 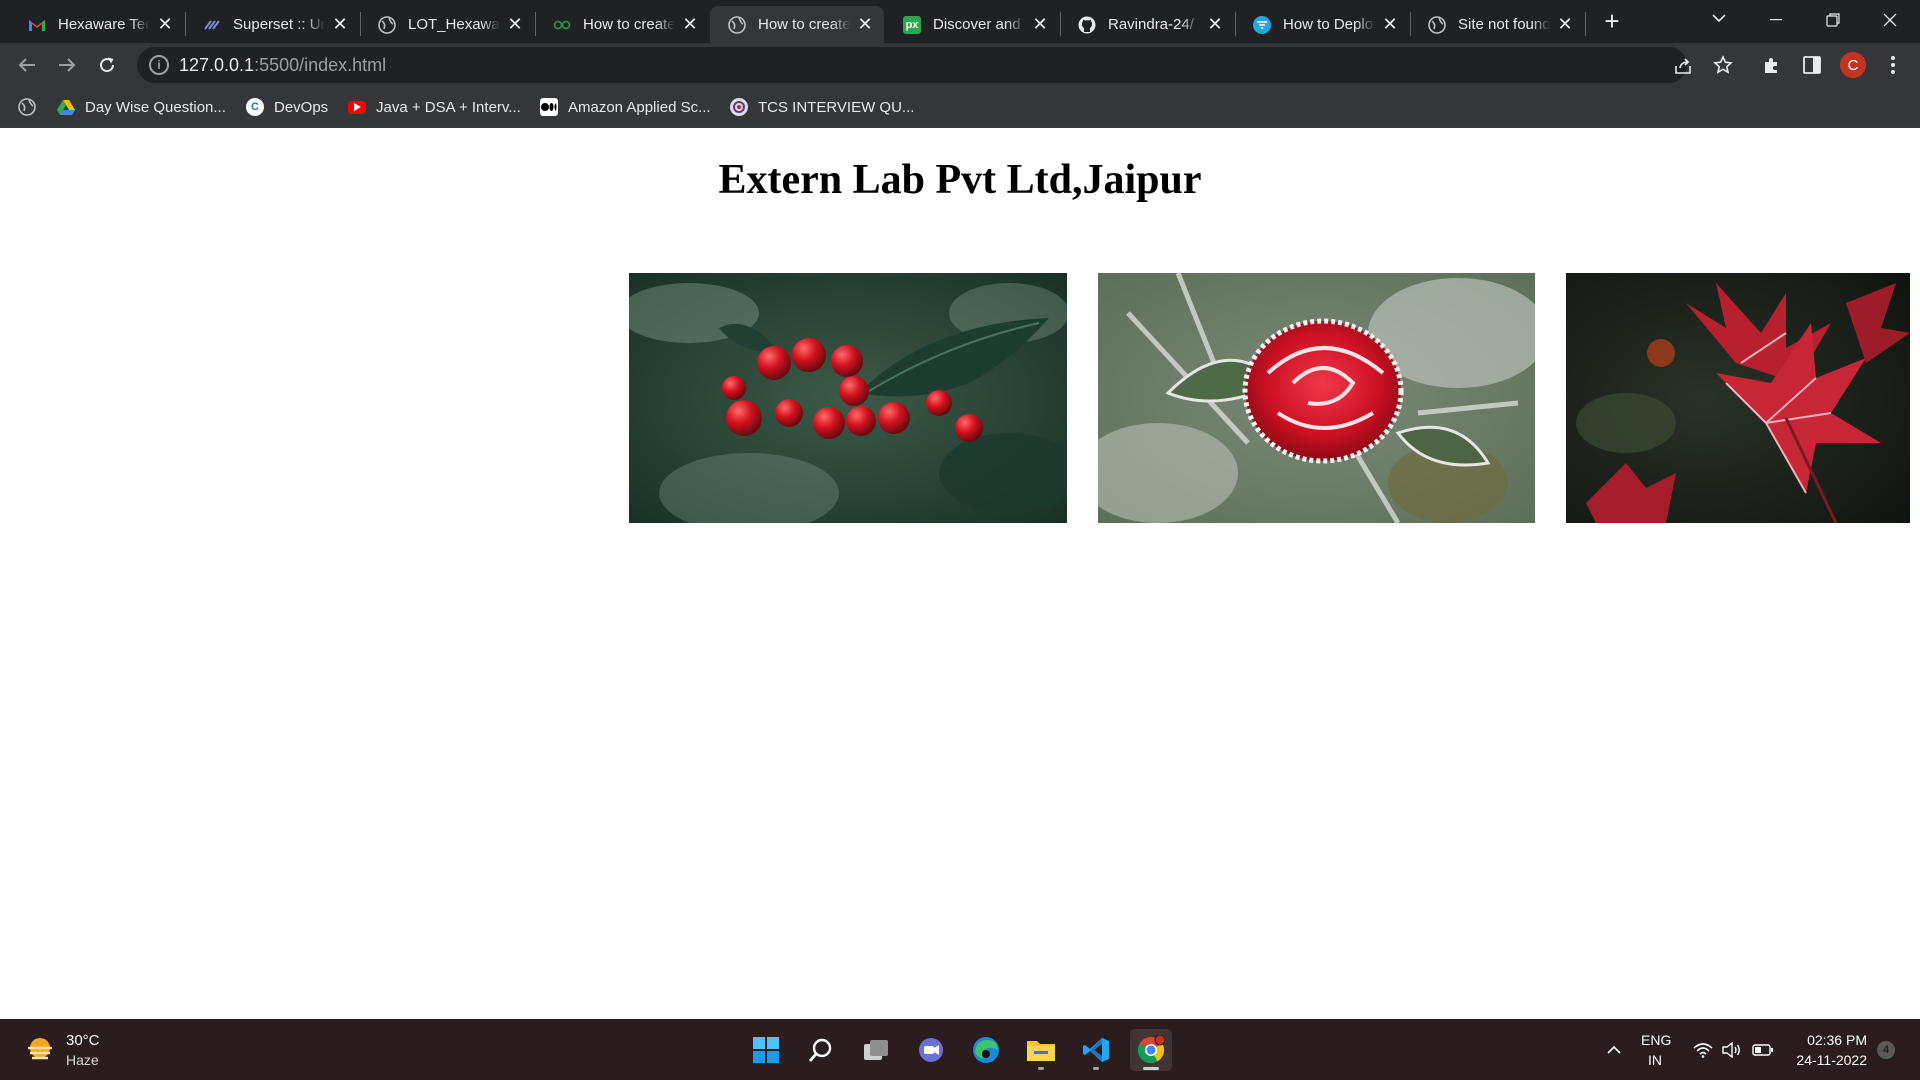 What do you see at coordinates (931, 1050) in the screenshot?
I see `teams-chat-icon` at bounding box center [931, 1050].